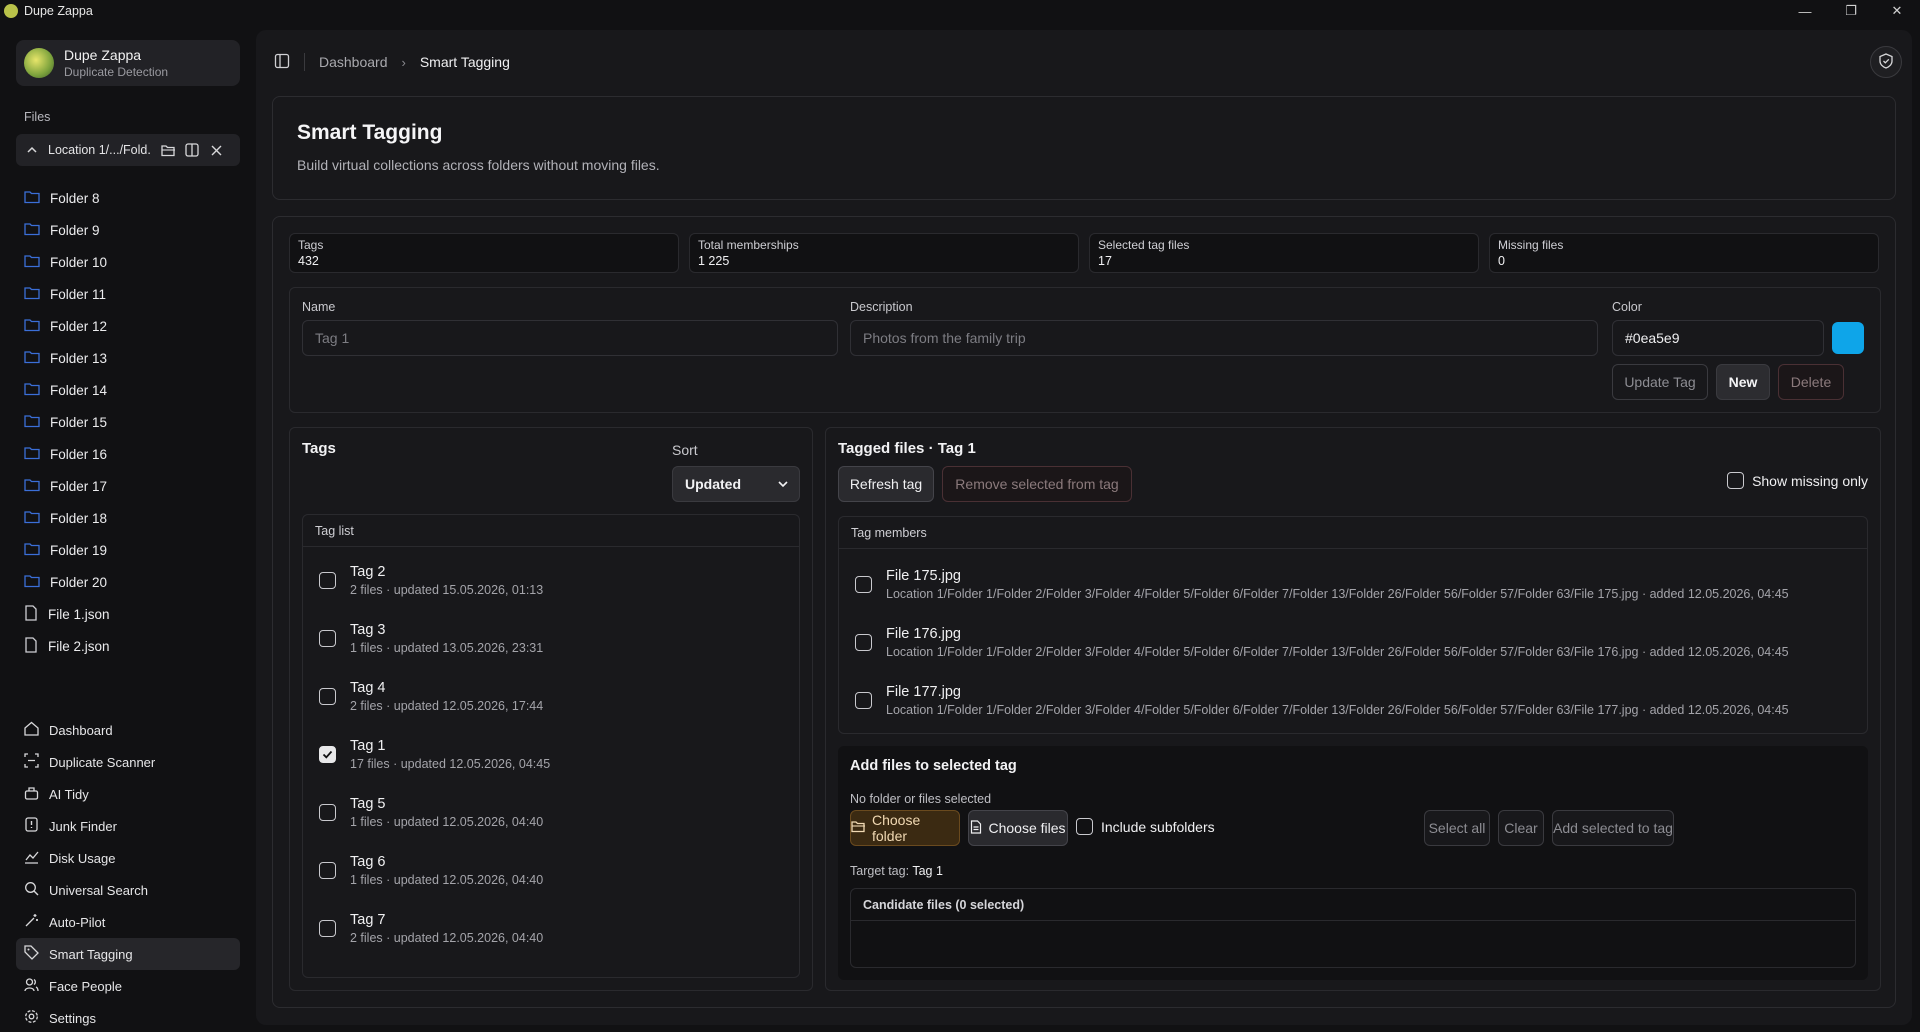  I want to click on tree-item-label: Folder 10, so click(79, 262).